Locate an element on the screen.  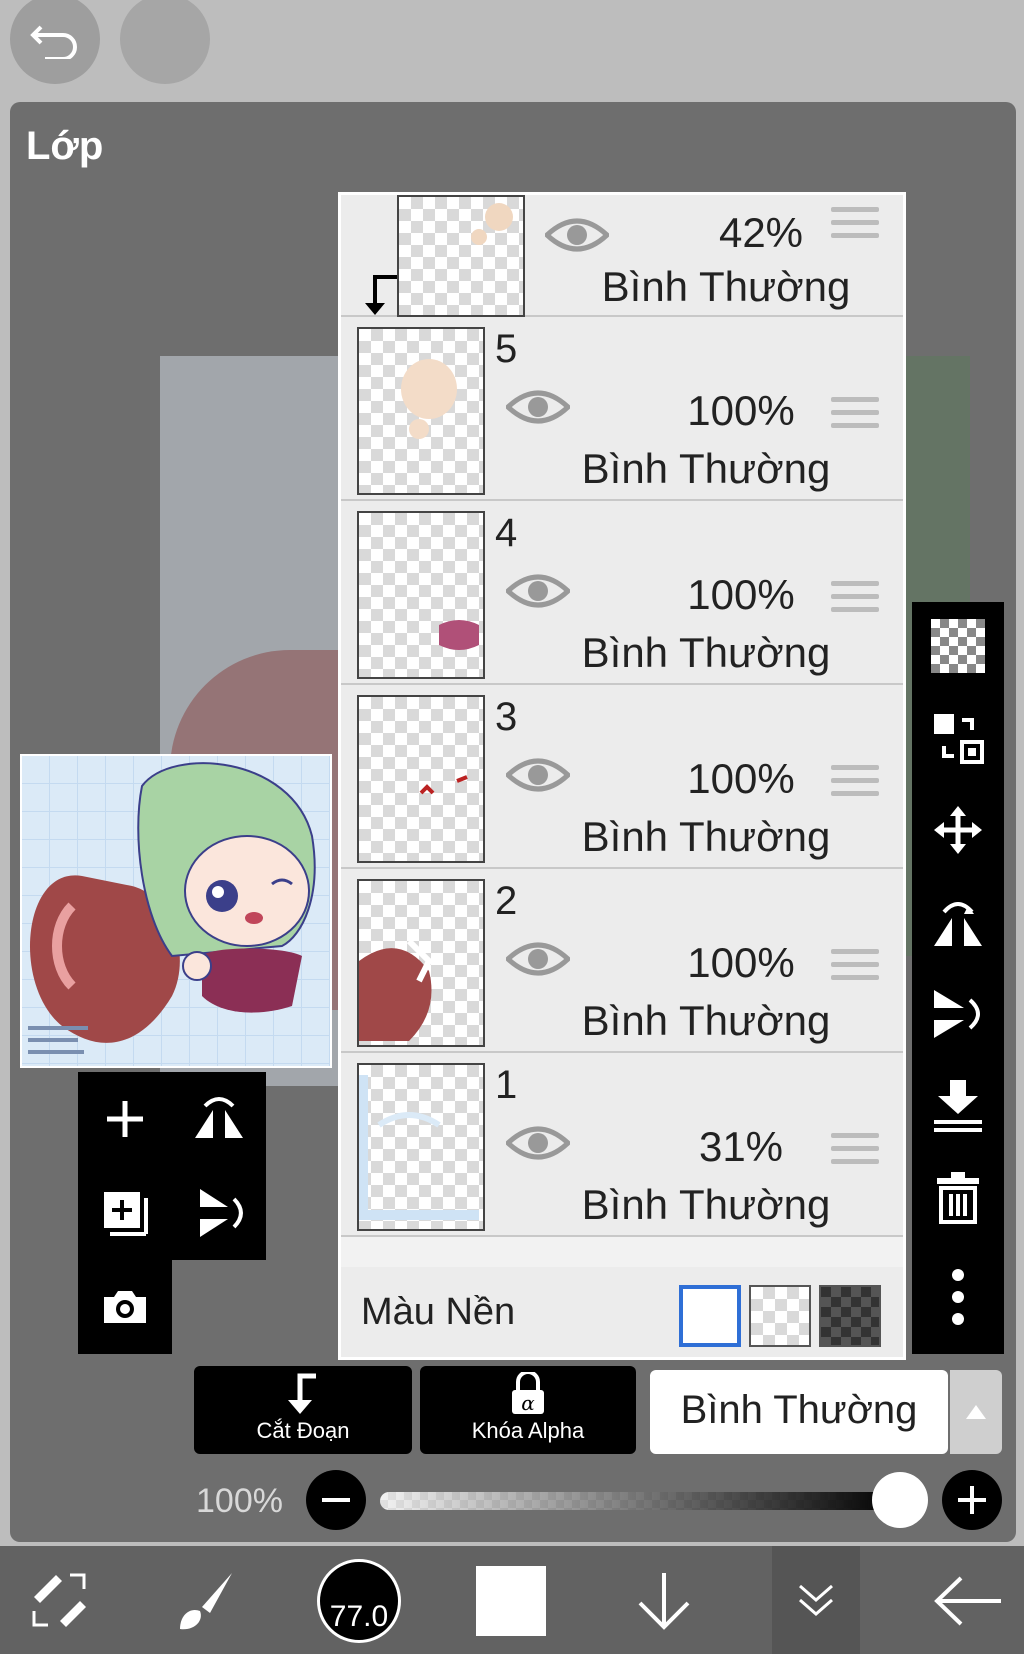
background-swatch-transparent is located at coordinates (780, 1316).